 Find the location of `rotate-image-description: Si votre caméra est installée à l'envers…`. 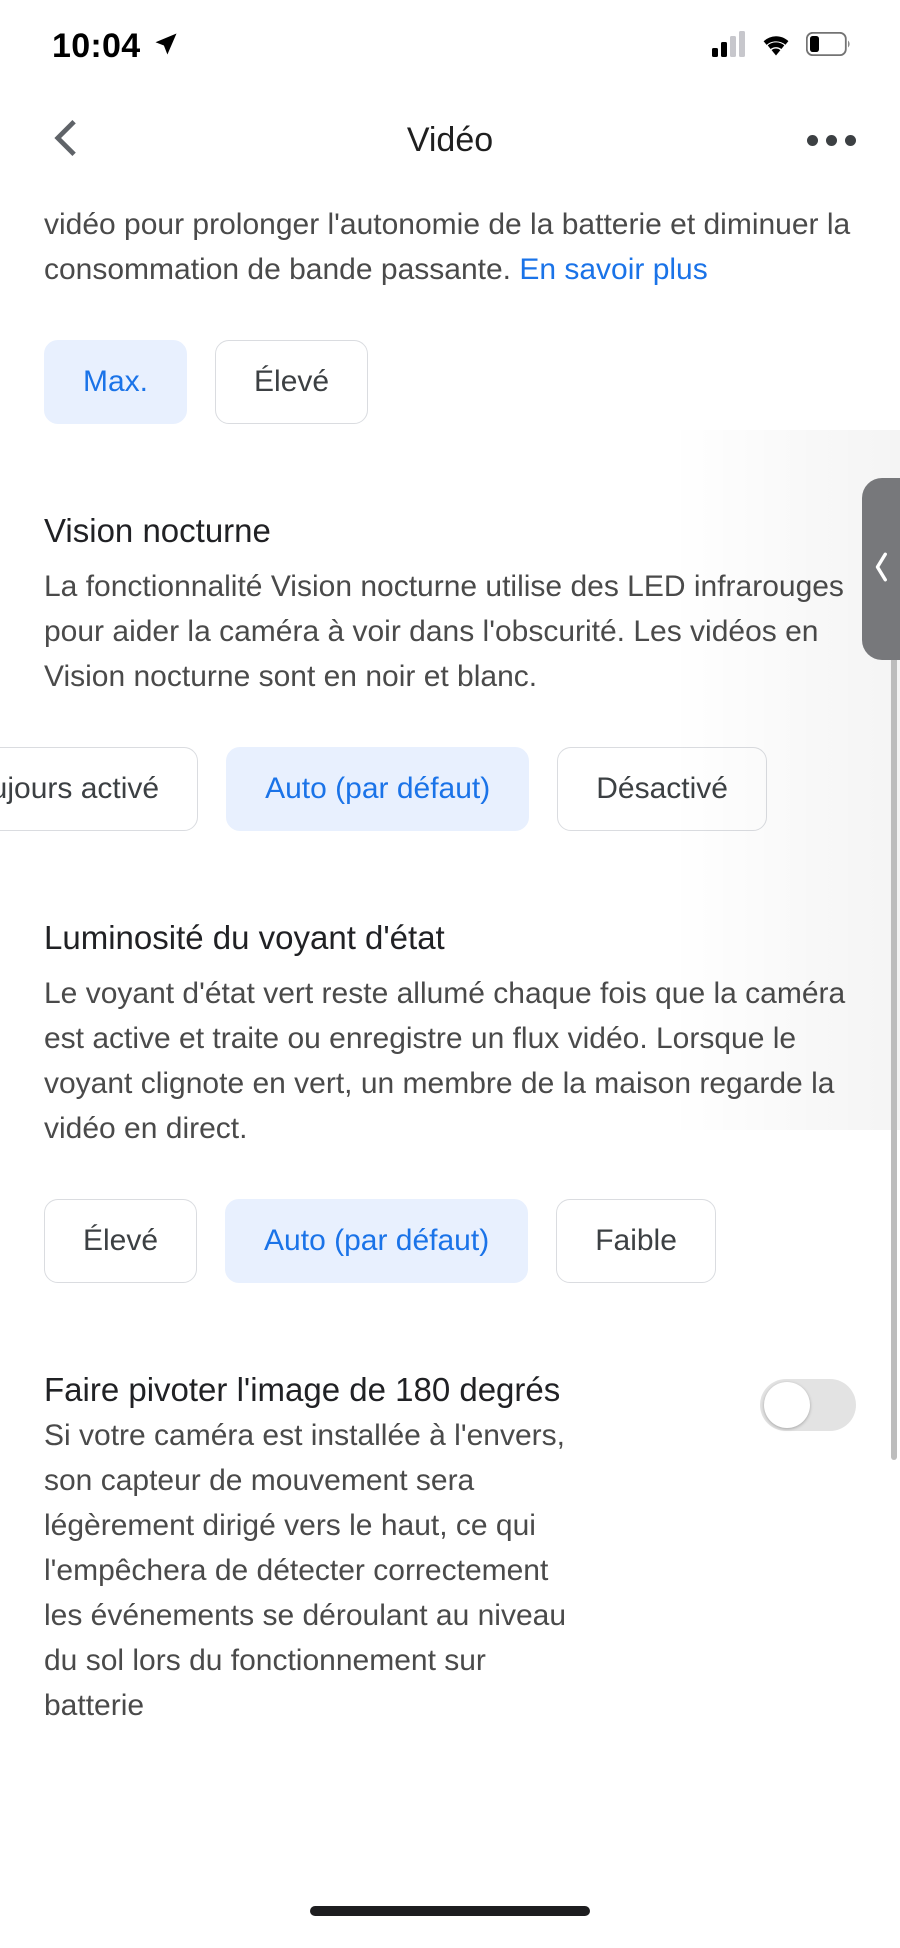

rotate-image-description: Si votre caméra est installée à l'envers… is located at coordinates (305, 1570).